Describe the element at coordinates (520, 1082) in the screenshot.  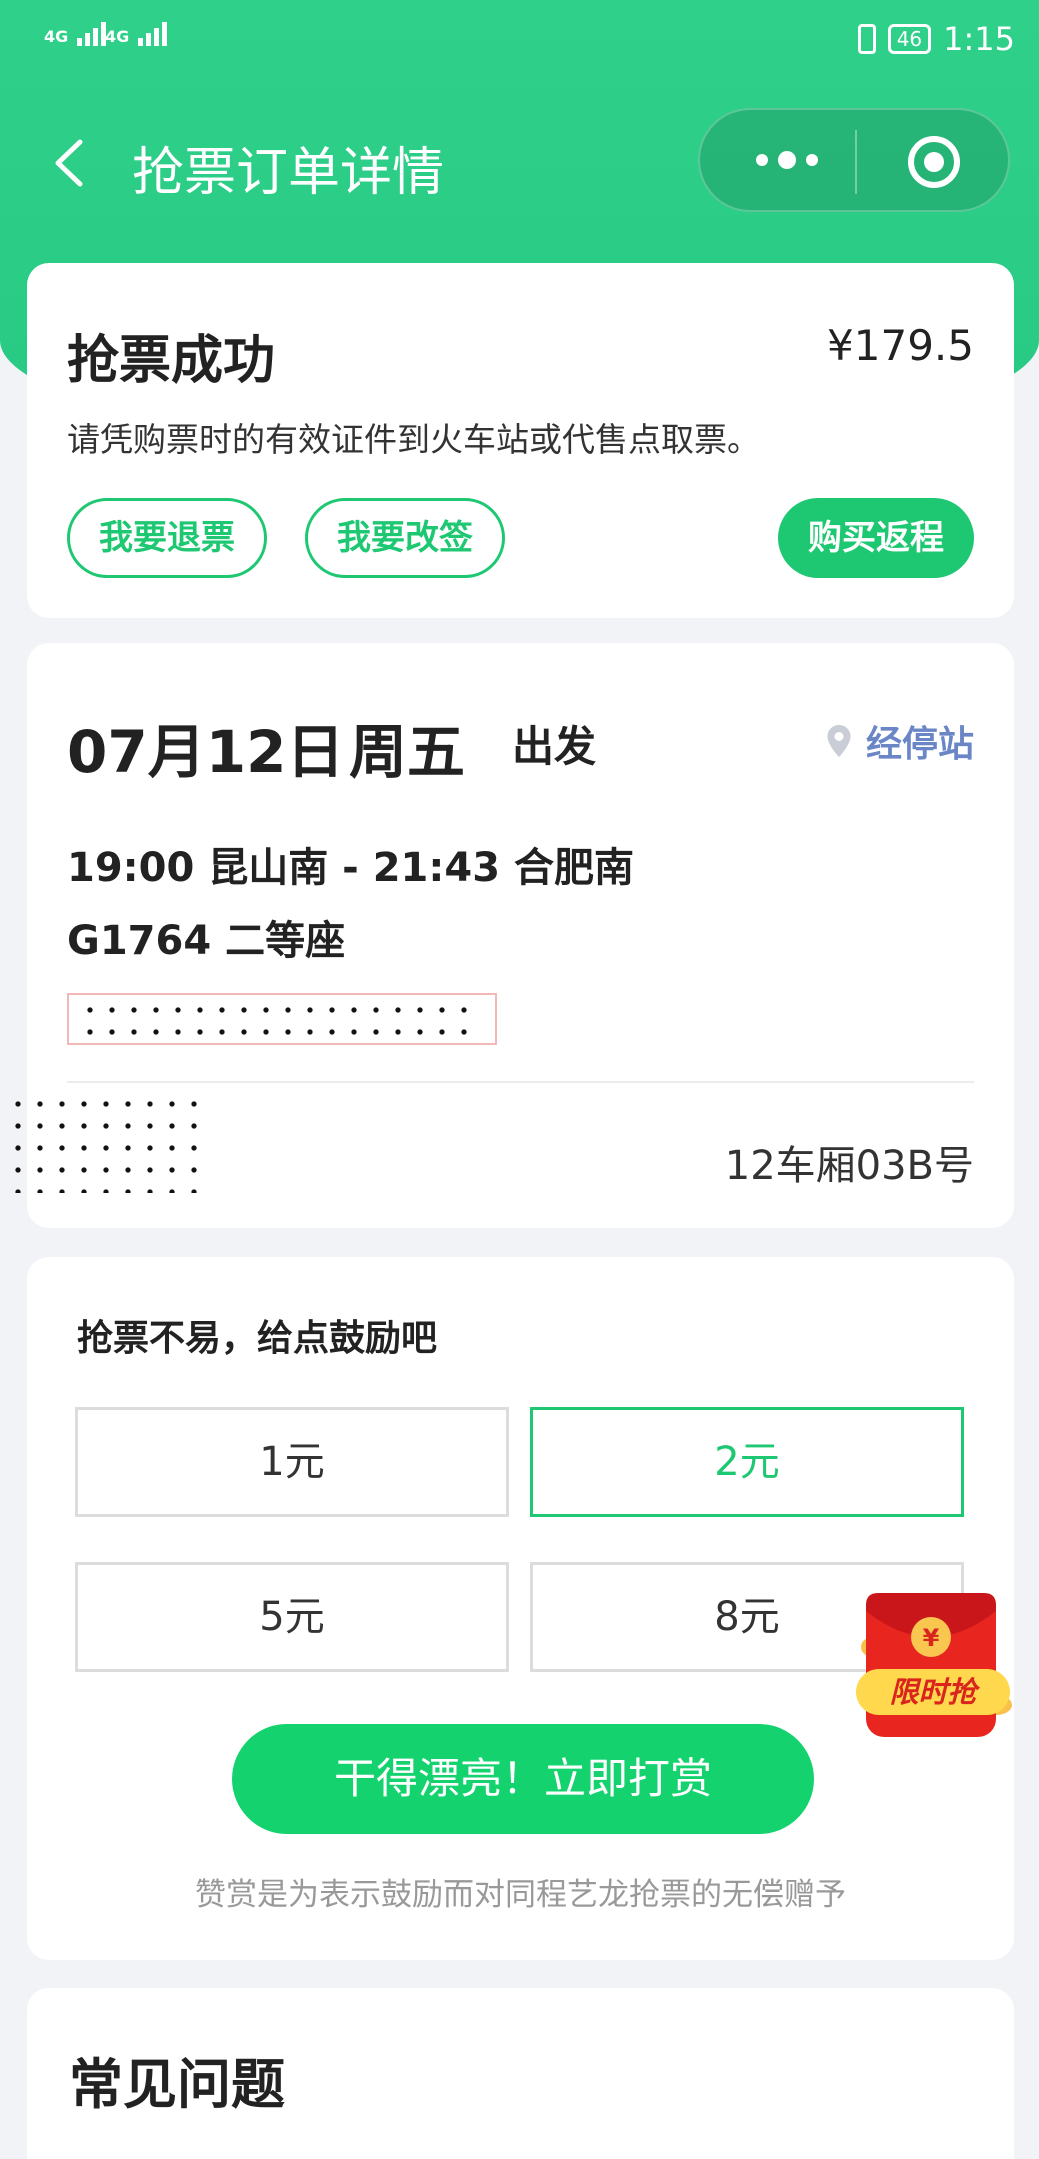
I see `divider` at that location.